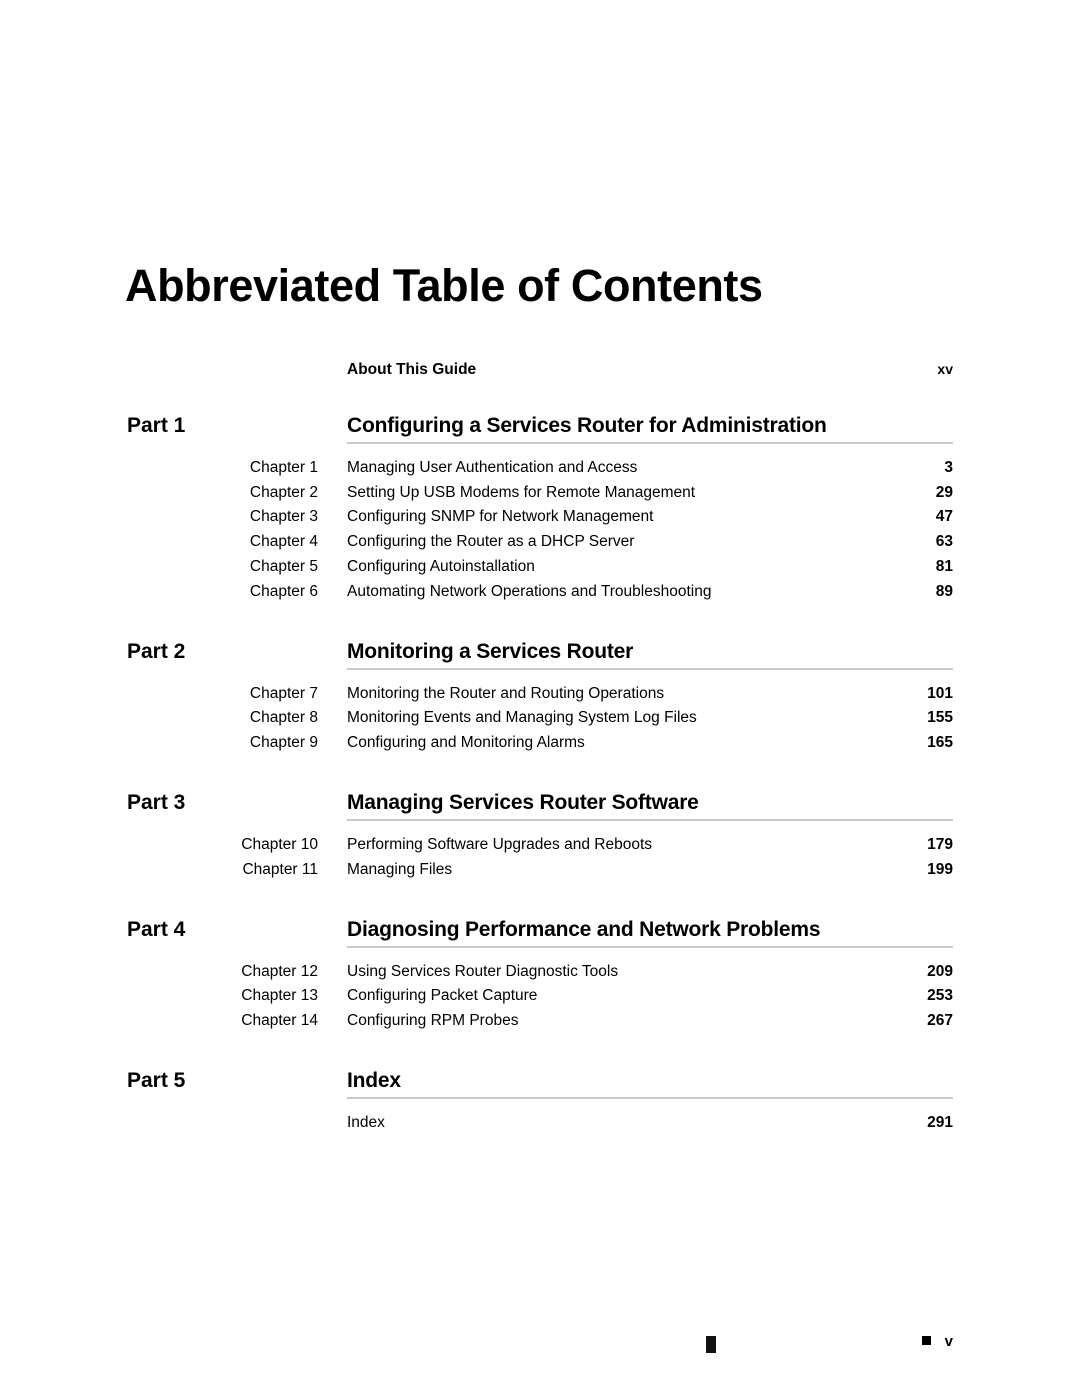 This screenshot has height=1397, width=1080. What do you see at coordinates (944, 517) in the screenshot?
I see `page-number: 47` at bounding box center [944, 517].